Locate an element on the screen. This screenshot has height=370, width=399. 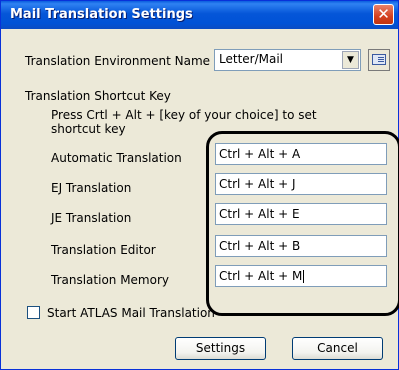
close-button: ✕ is located at coordinates (383, 14).